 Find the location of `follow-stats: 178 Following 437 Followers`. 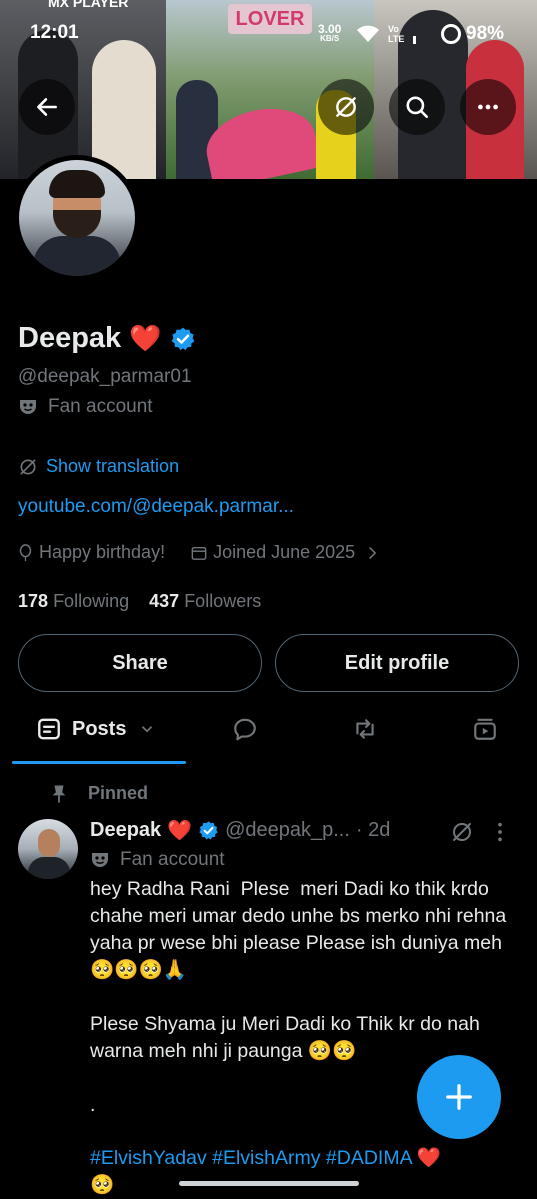

follow-stats: 178 Following 437 Followers is located at coordinates (139, 601).